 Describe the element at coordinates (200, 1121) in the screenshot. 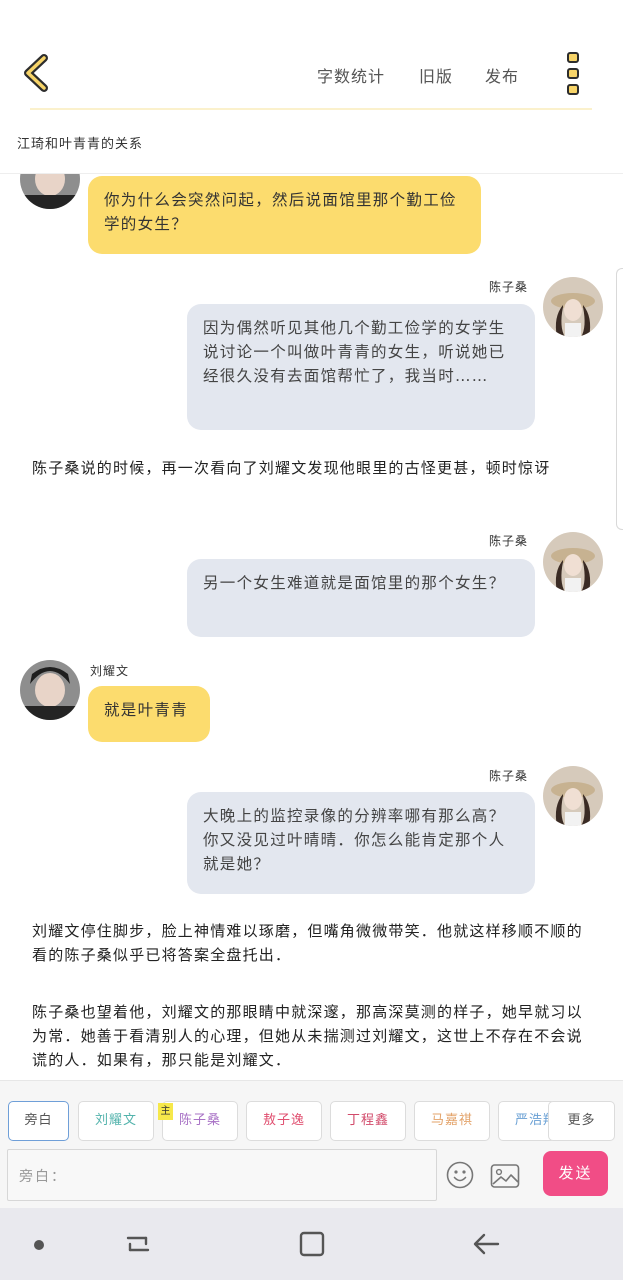

I see `role-chip-chen: 陈子桑` at that location.